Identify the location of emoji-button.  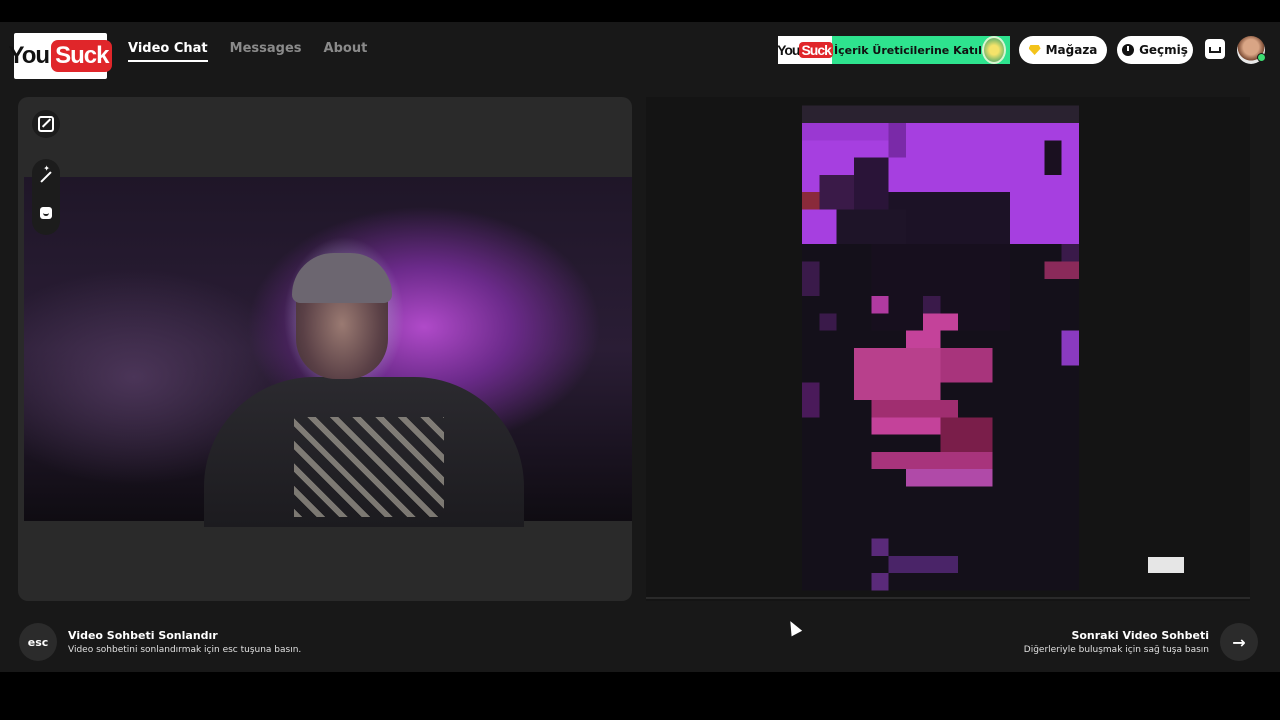
(46, 213).